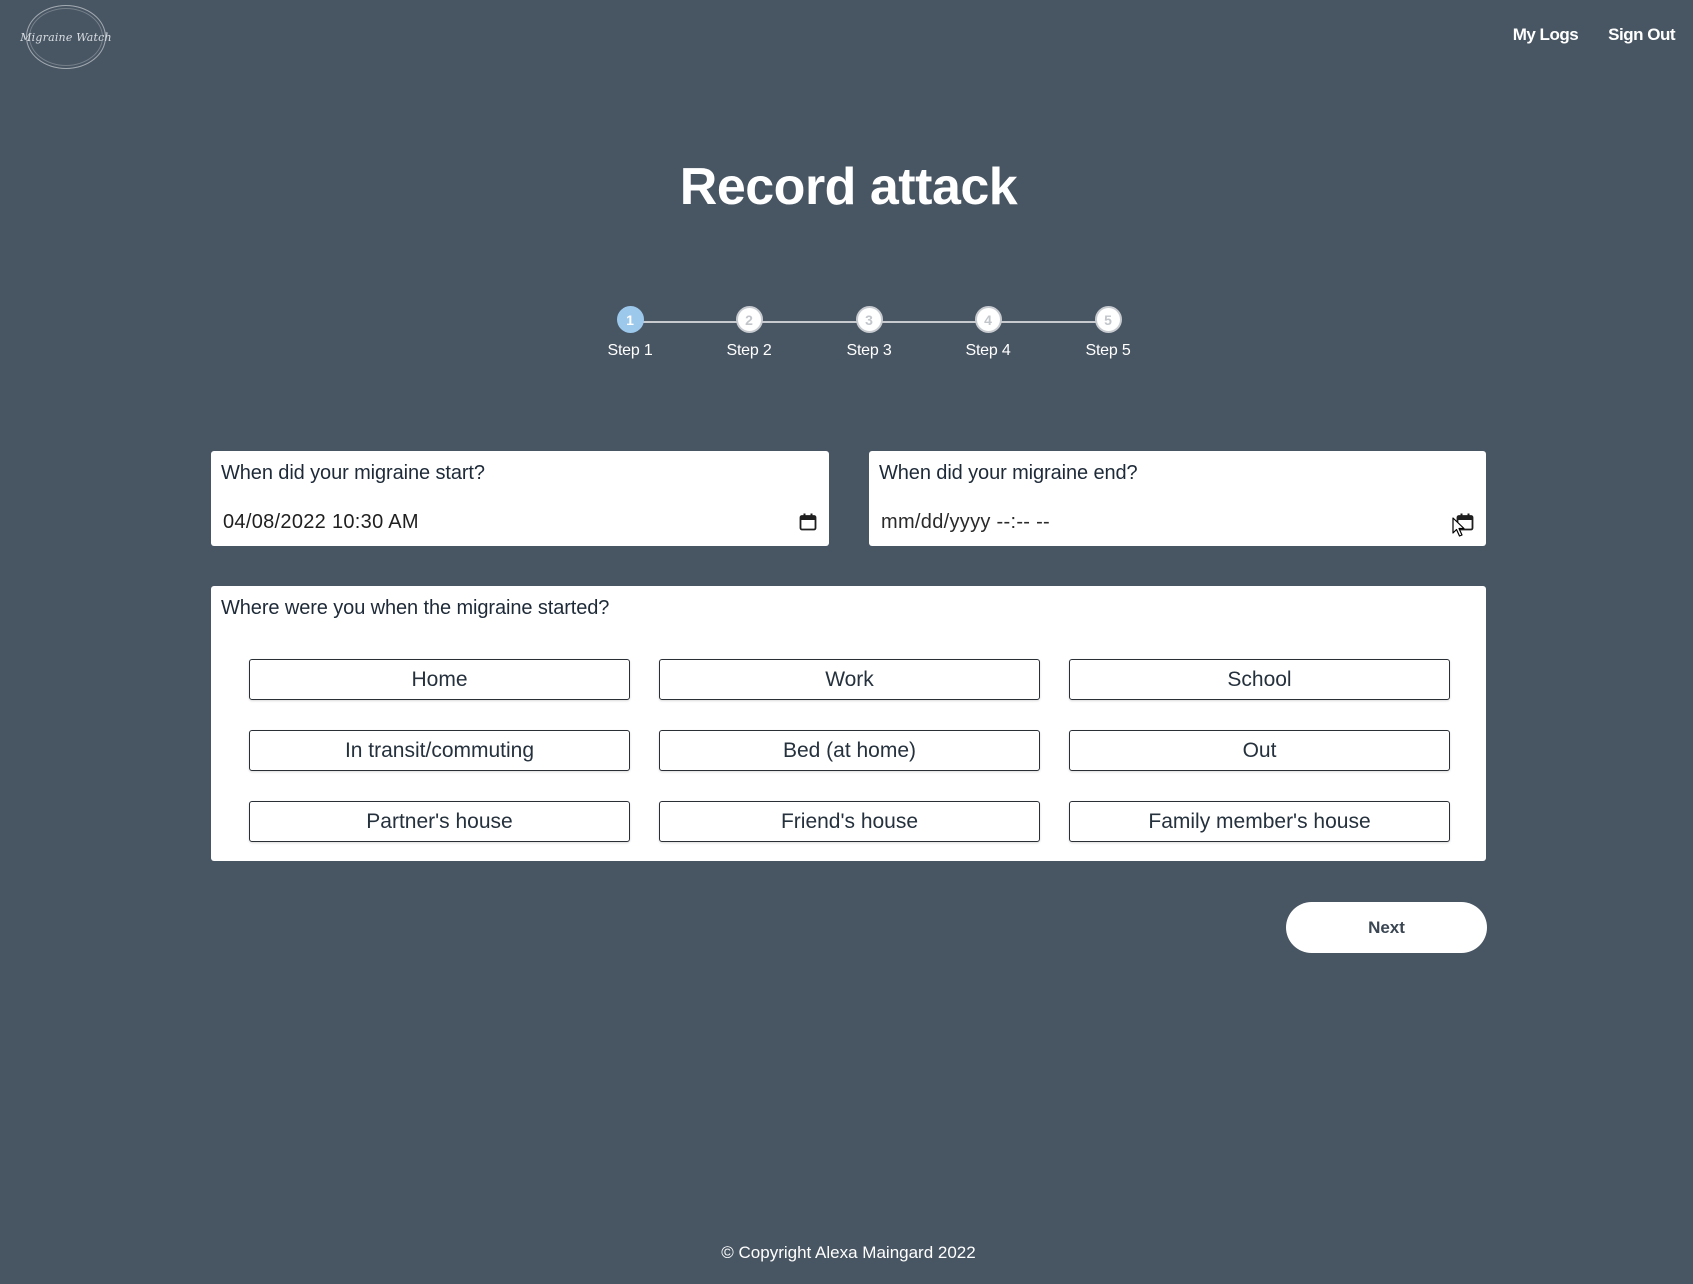  Describe the element at coordinates (869, 319) in the screenshot. I see `step-3-circle: 3` at that location.